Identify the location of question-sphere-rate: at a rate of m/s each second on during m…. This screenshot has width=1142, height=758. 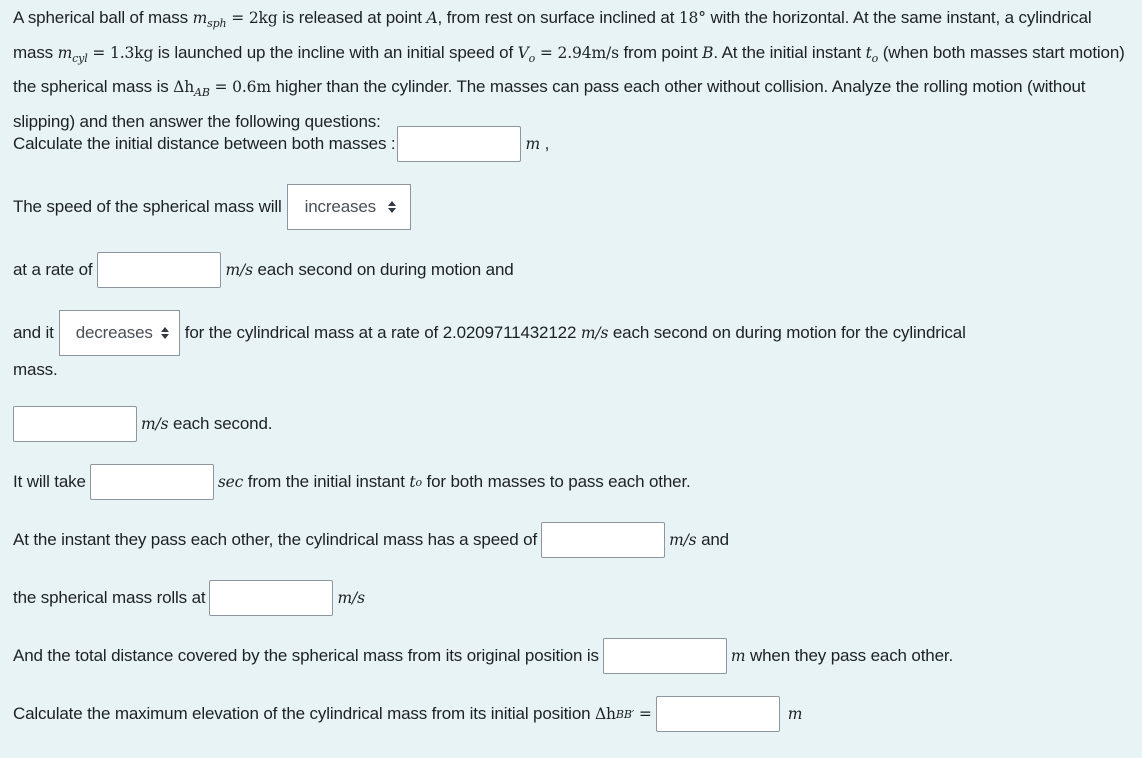
(263, 270).